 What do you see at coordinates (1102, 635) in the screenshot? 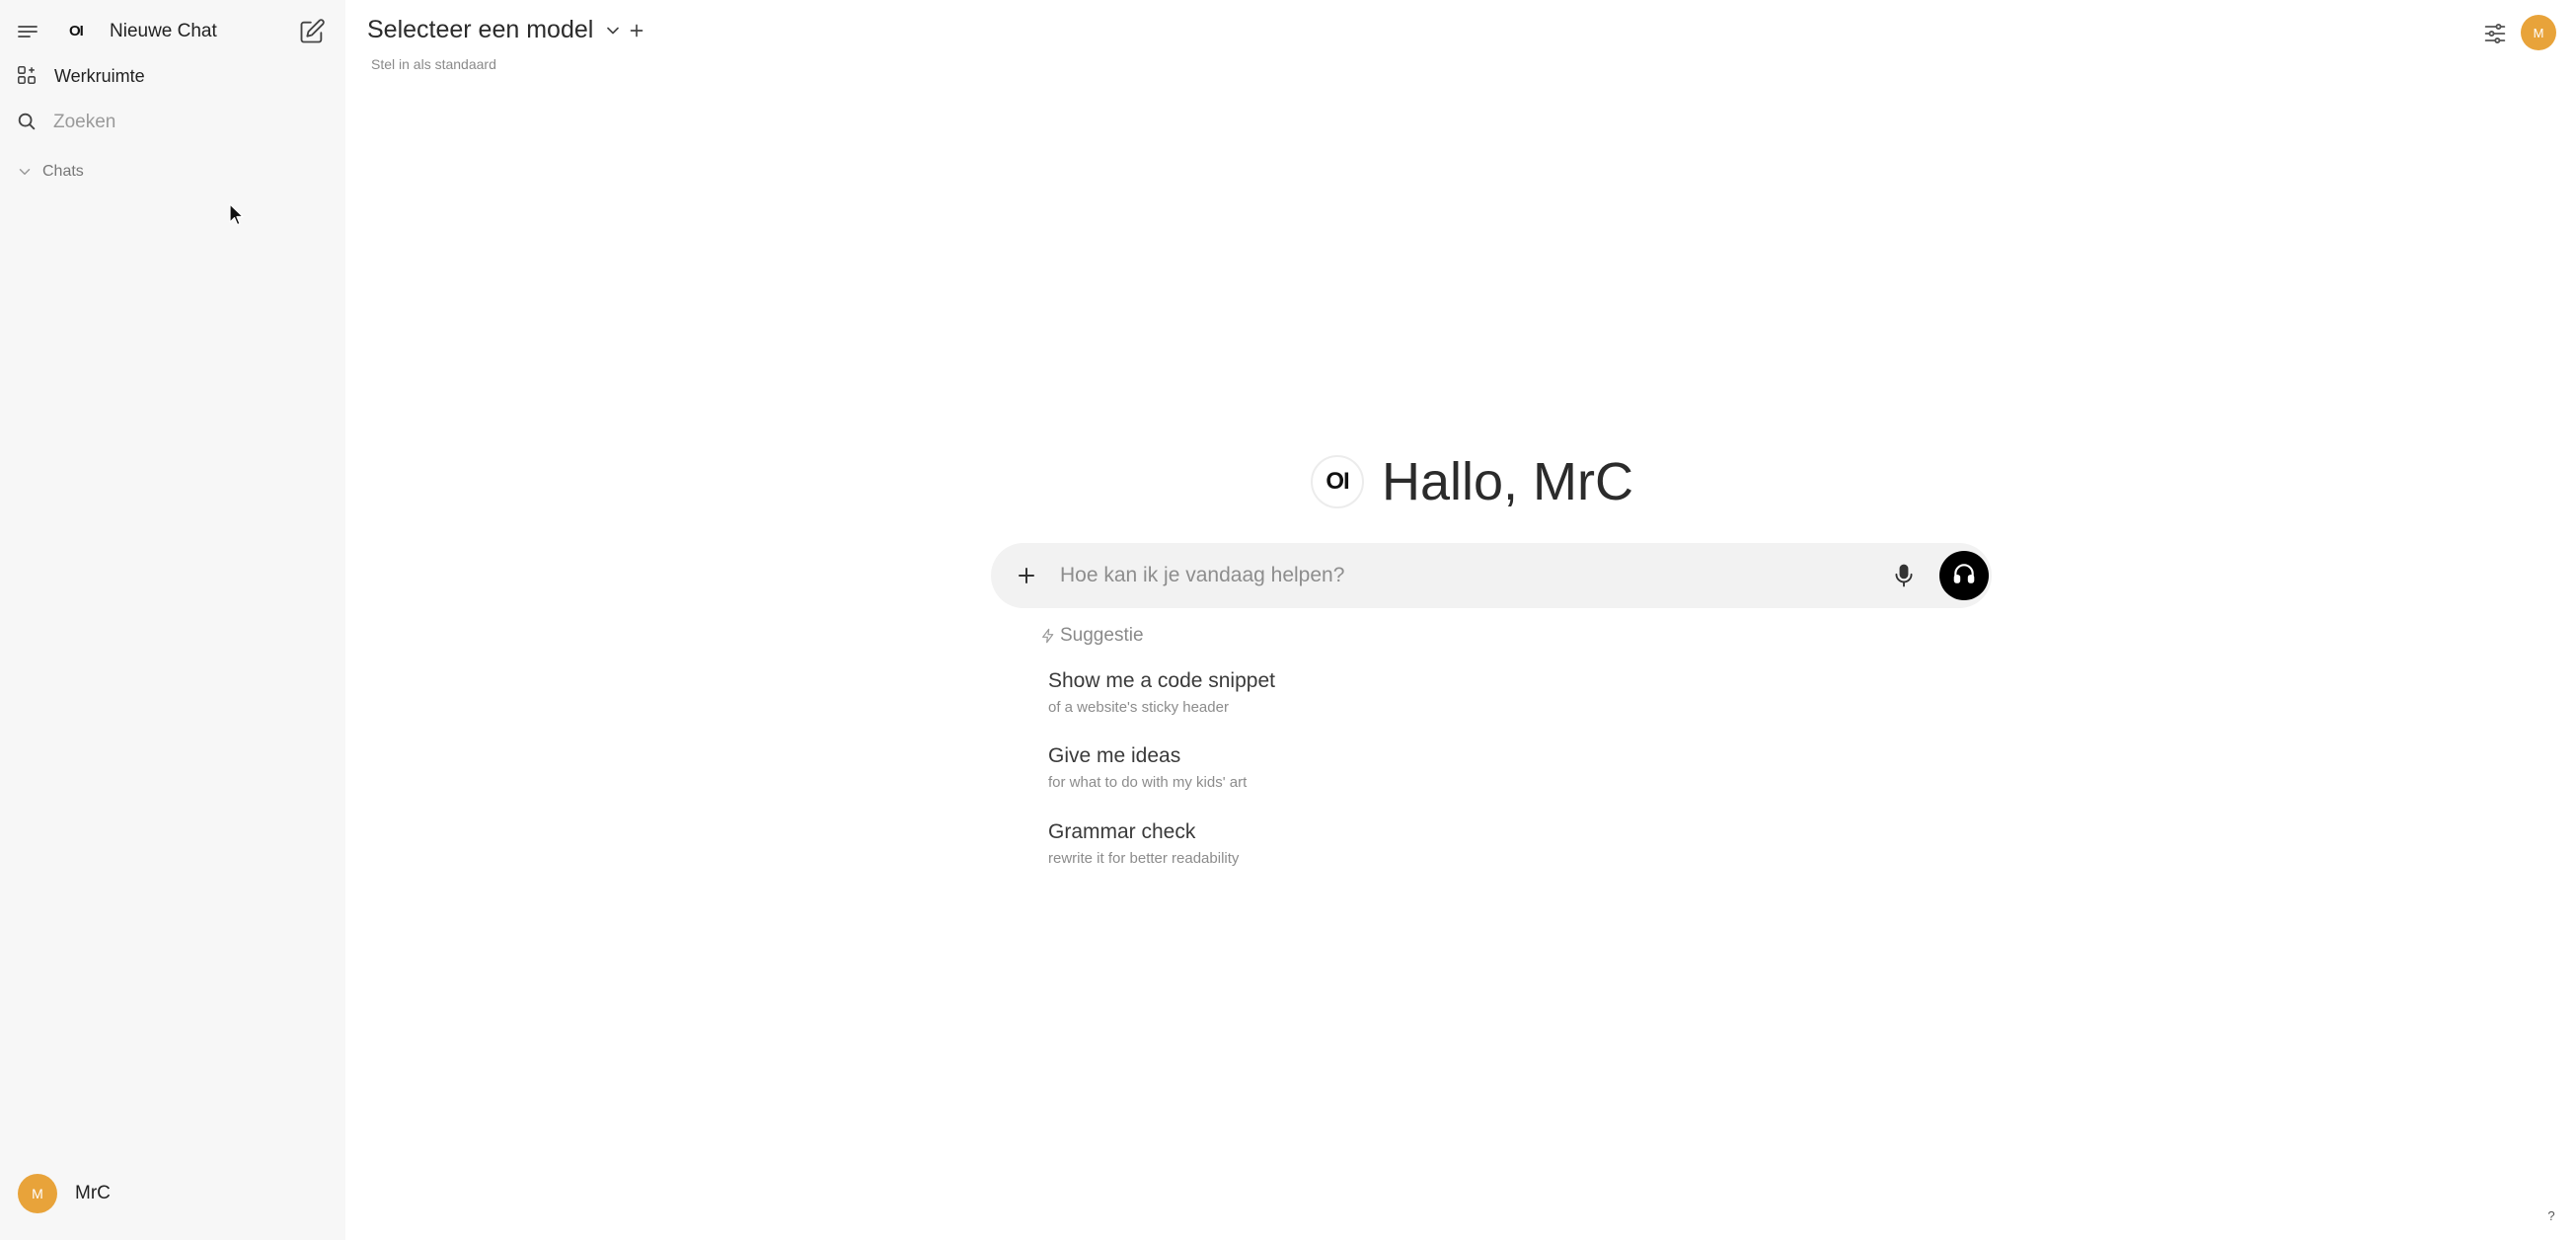
I see `suggestion-heading-label: Suggestie` at bounding box center [1102, 635].